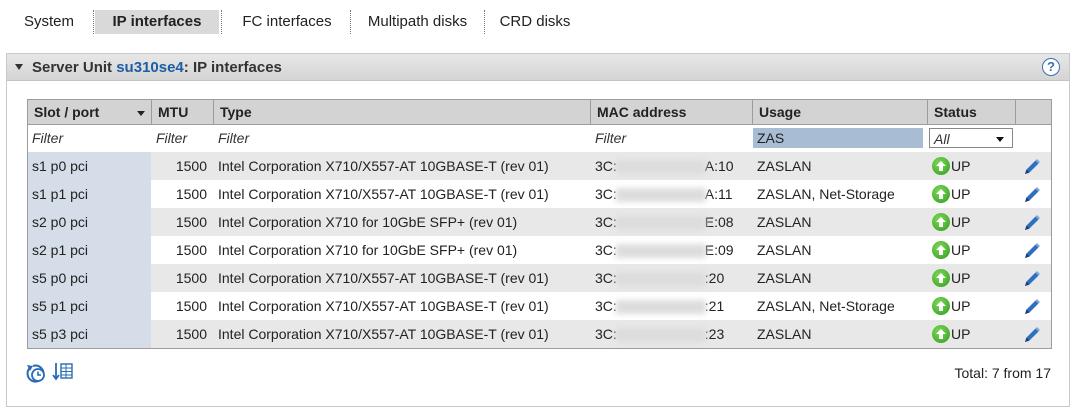  I want to click on refresh-clock-icon, so click(37, 374).